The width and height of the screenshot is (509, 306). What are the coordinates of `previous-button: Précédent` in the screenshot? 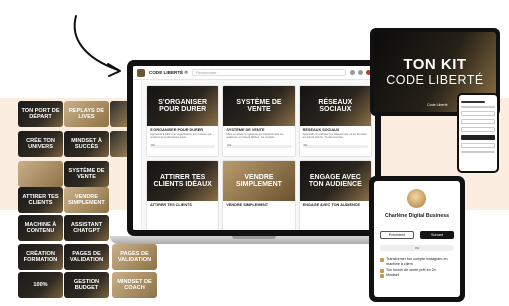 It's located at (397, 235).